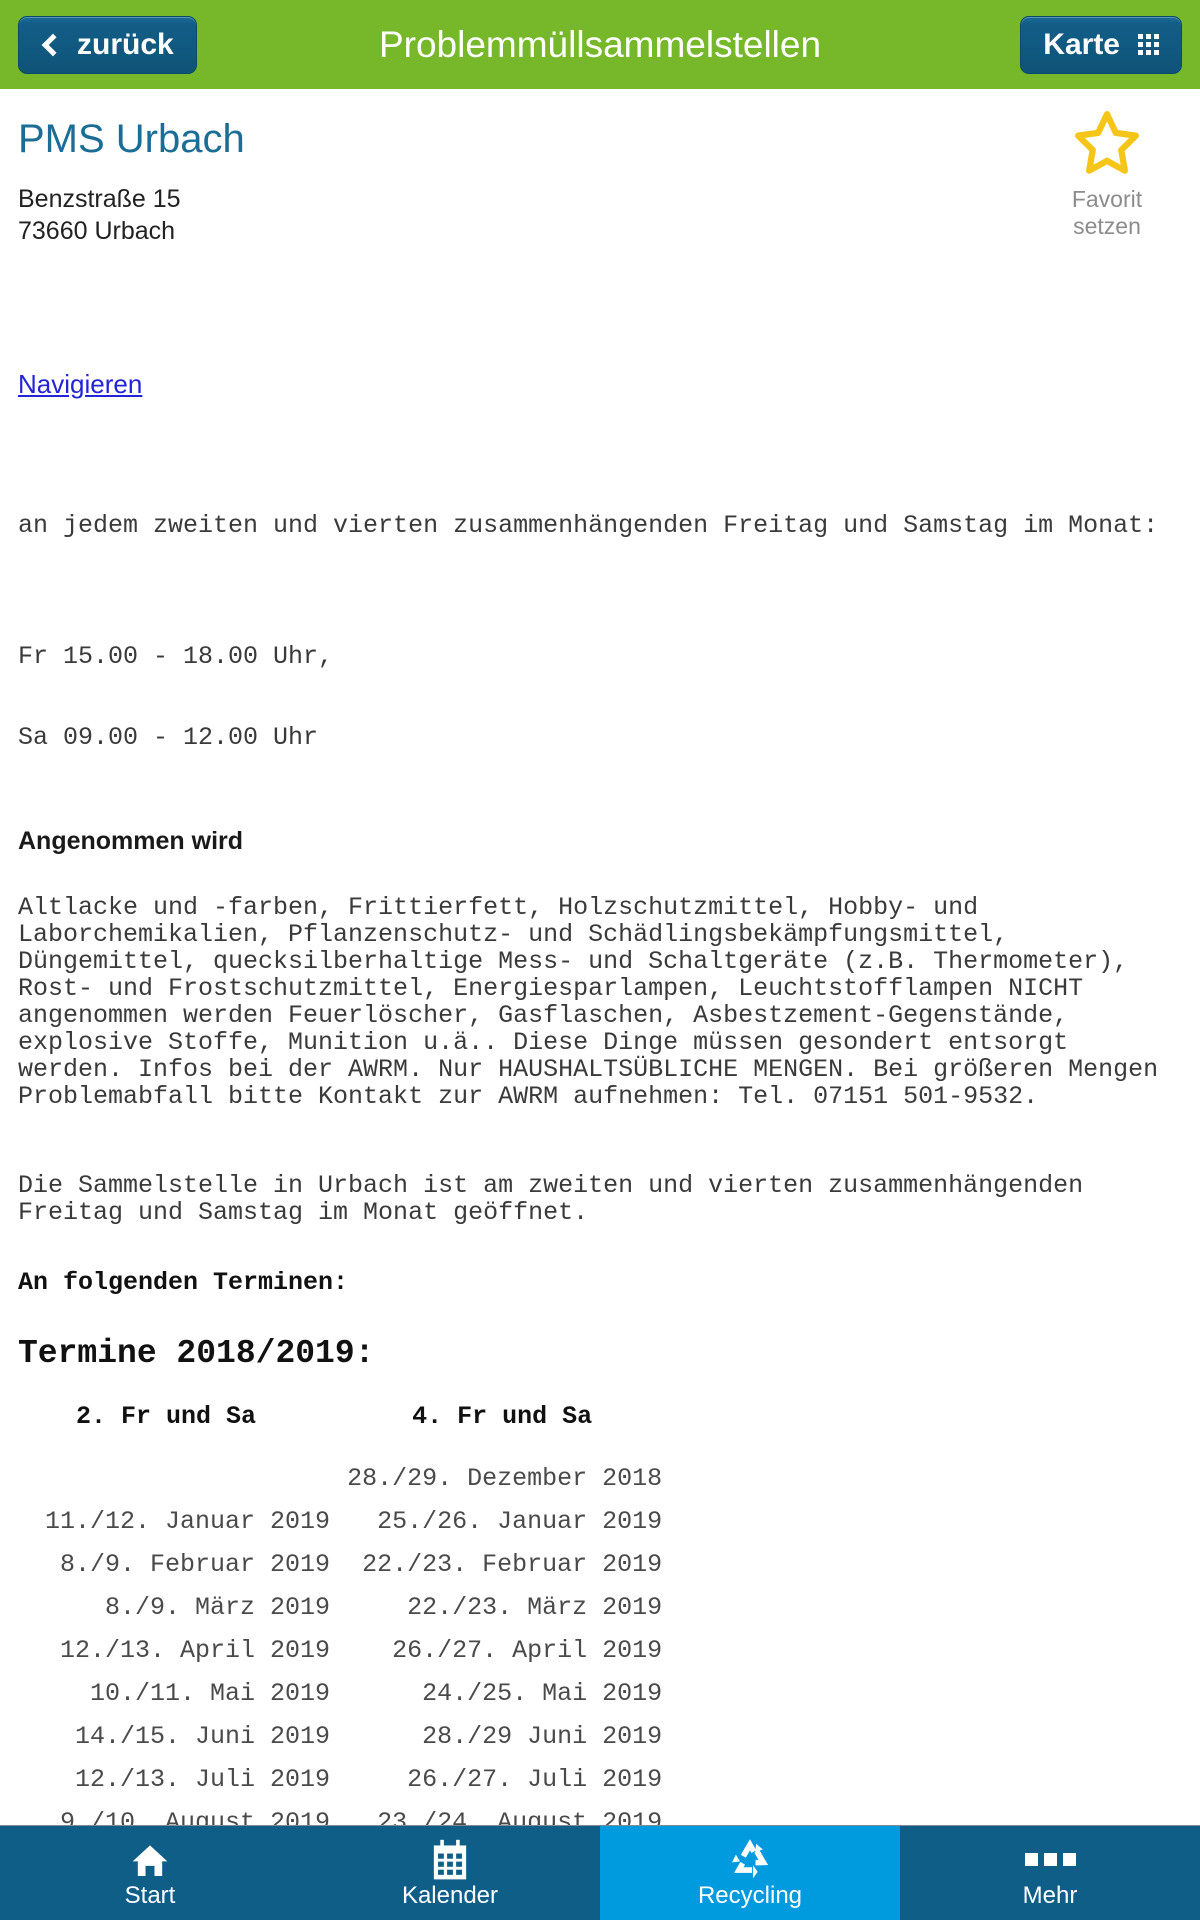  I want to click on table-row: 11./12. Januar 2019 25./26. Januar 2019, so click(336, 1521).